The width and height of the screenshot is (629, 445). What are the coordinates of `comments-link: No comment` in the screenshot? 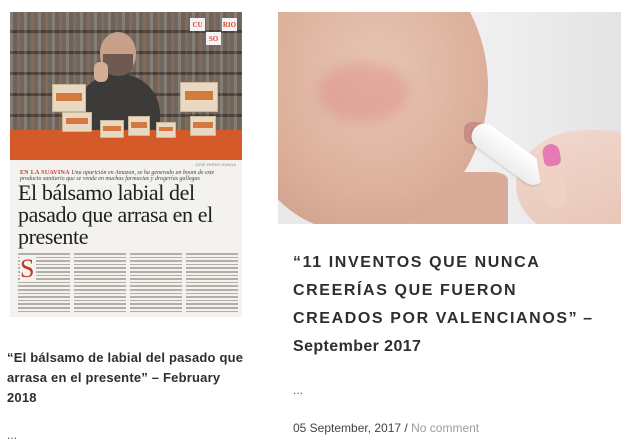 It's located at (445, 428).